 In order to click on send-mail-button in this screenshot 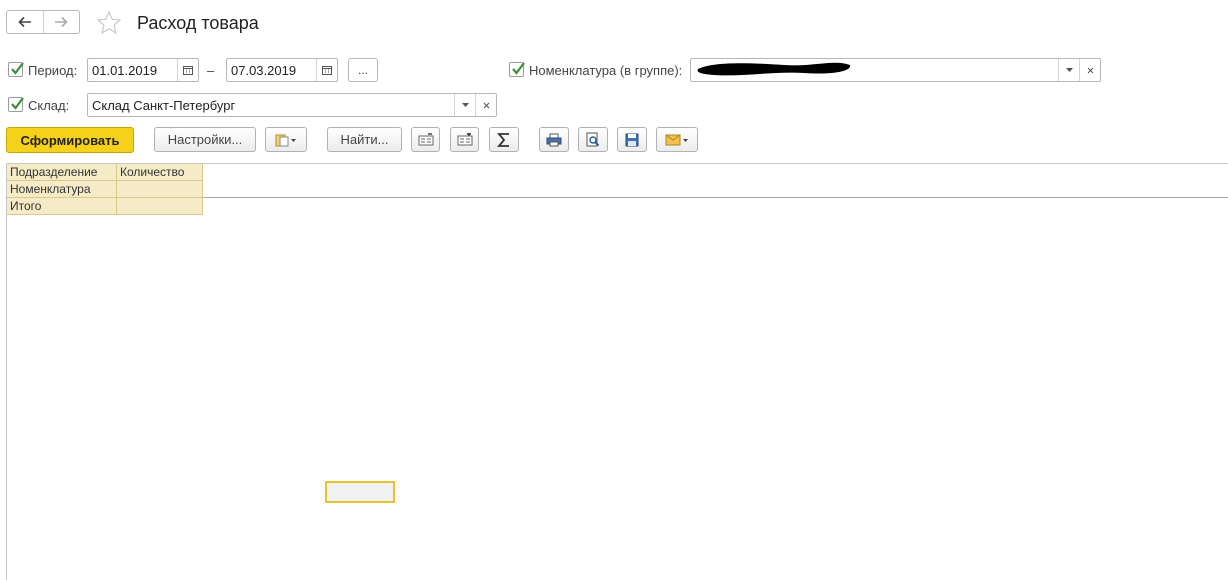, I will do `click(677, 139)`.